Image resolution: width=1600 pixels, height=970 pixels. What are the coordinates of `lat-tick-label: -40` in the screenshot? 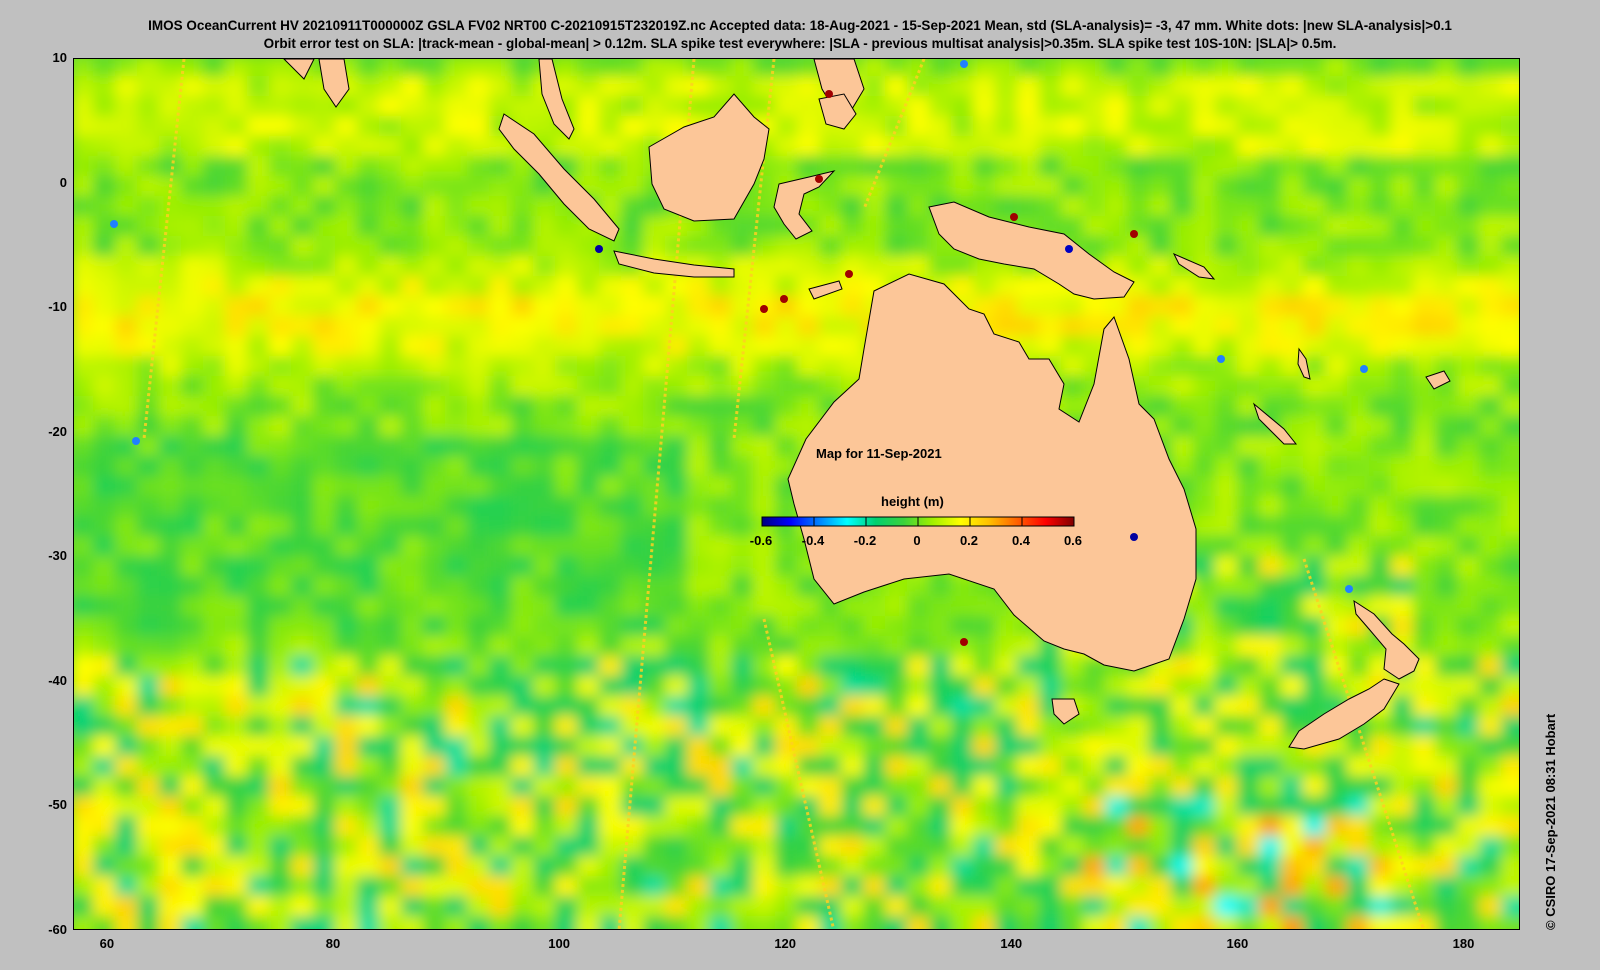 It's located at (57, 680).